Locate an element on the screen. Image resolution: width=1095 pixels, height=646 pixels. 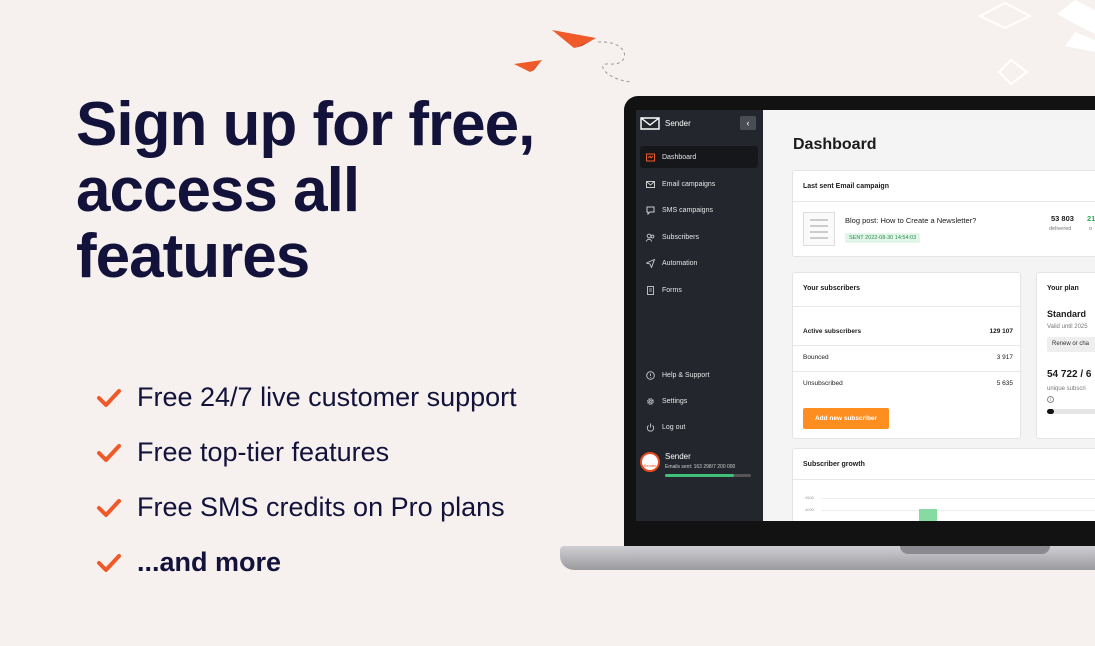
sidebar-item-help-support: Help & Support is located at coordinates (699, 375).